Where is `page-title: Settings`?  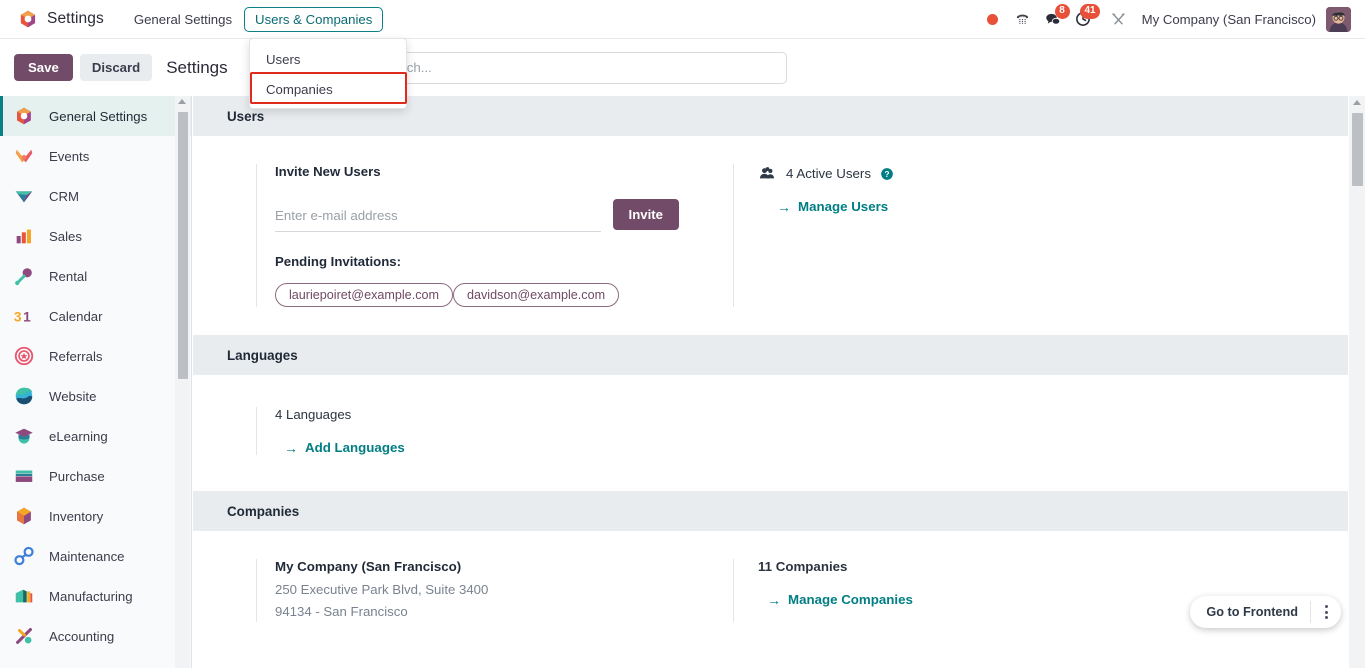
page-title: Settings is located at coordinates (197, 67).